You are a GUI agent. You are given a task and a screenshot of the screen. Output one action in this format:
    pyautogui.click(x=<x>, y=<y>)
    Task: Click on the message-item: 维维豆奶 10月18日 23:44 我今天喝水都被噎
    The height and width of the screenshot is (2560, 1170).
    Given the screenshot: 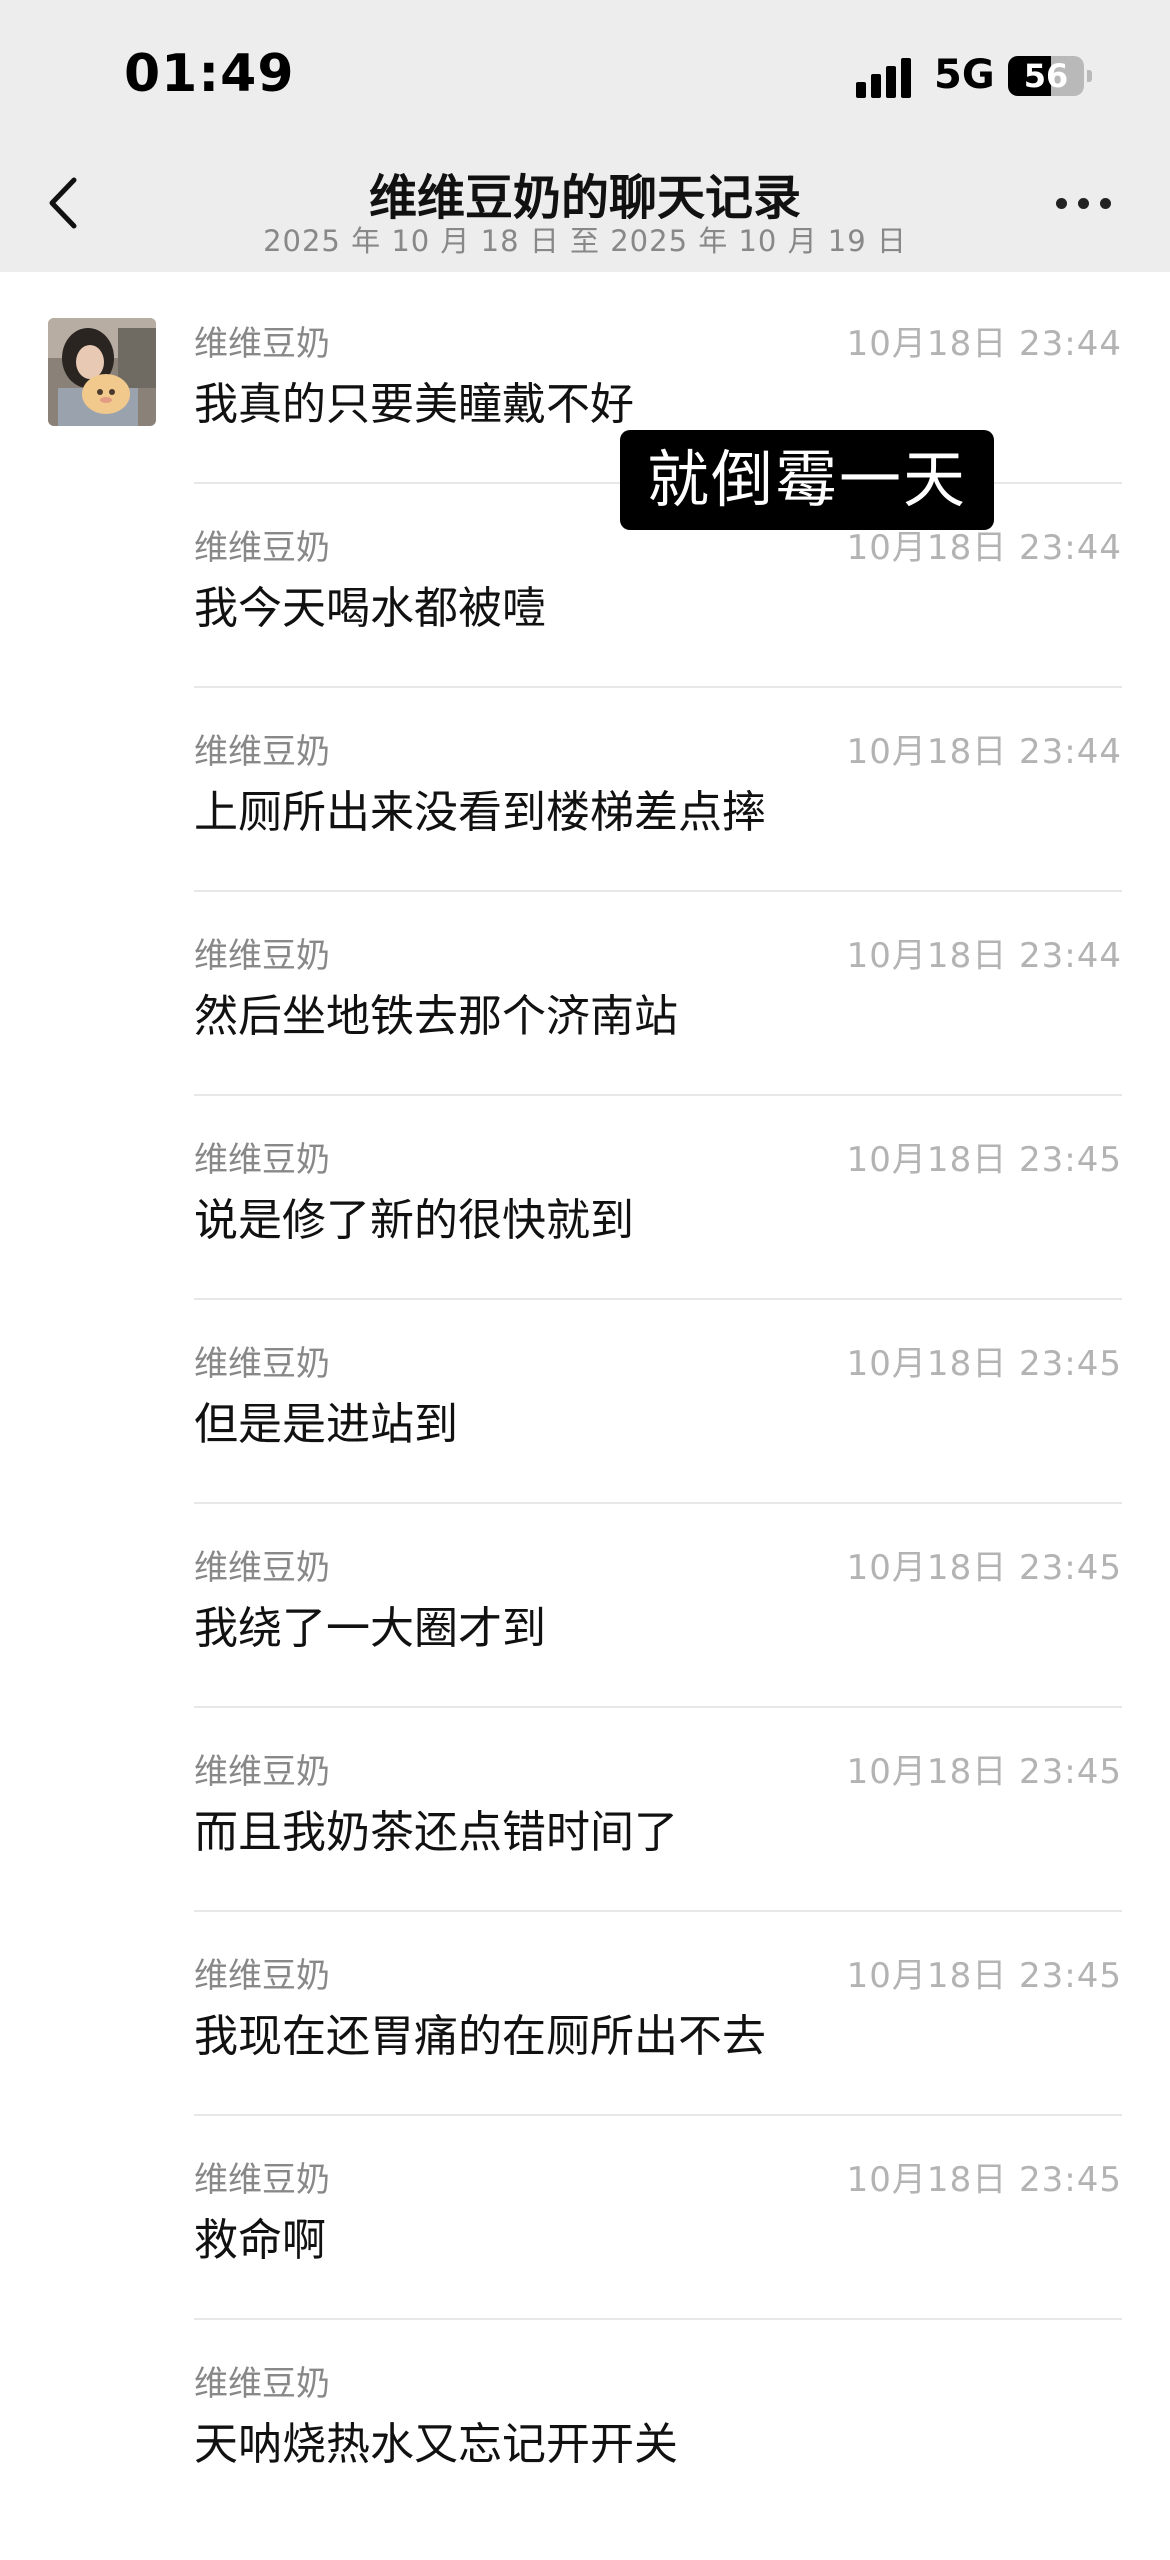 What is the action you would take?
    pyautogui.click(x=658, y=603)
    